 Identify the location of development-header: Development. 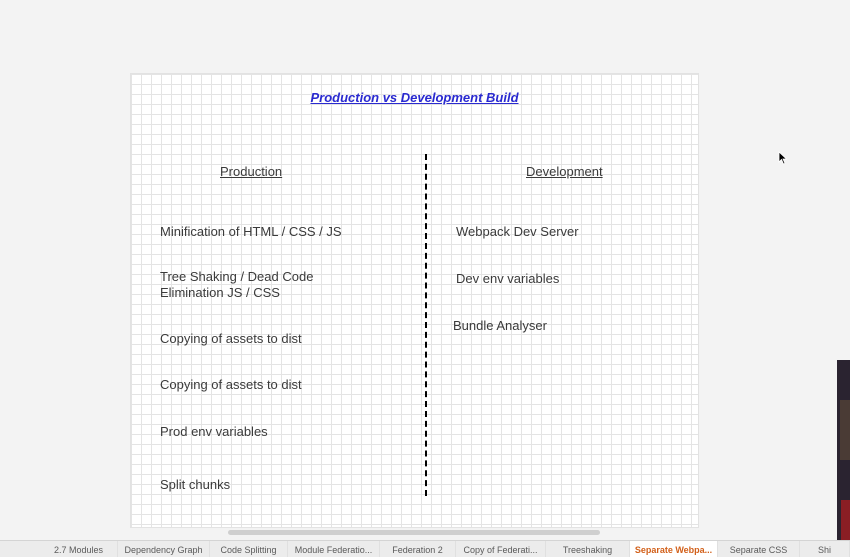
(564, 171).